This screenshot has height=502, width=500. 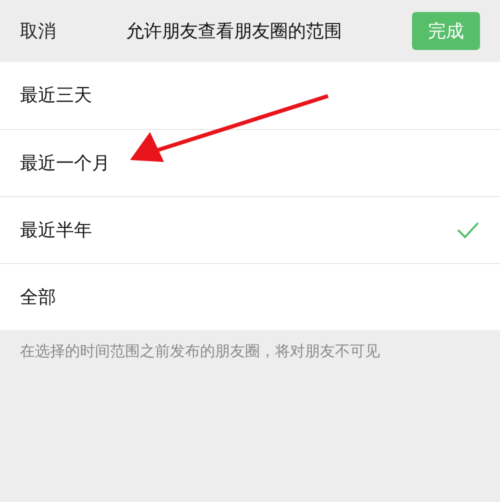 I want to click on cancel-link: 取消, so click(x=38, y=31).